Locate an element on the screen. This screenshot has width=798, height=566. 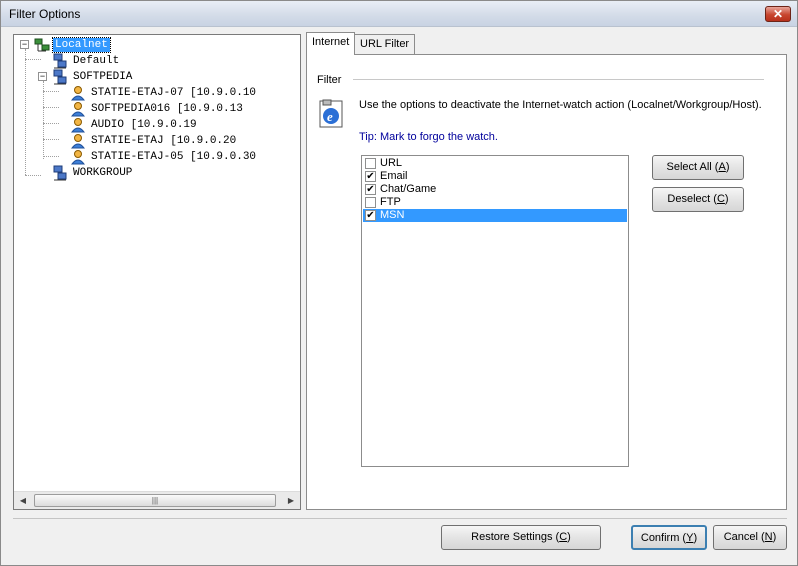
button-label: Deselect ( is located at coordinates (692, 199).